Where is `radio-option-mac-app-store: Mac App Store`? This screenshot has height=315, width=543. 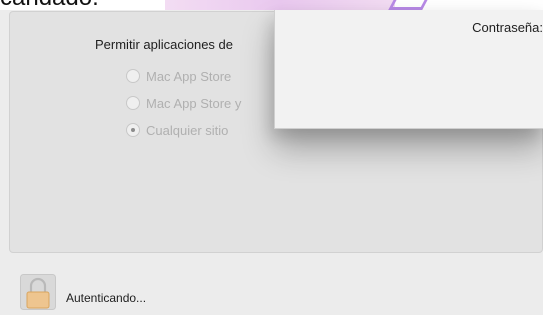
radio-option-mac-app-store: Mac App Store is located at coordinates (178, 76).